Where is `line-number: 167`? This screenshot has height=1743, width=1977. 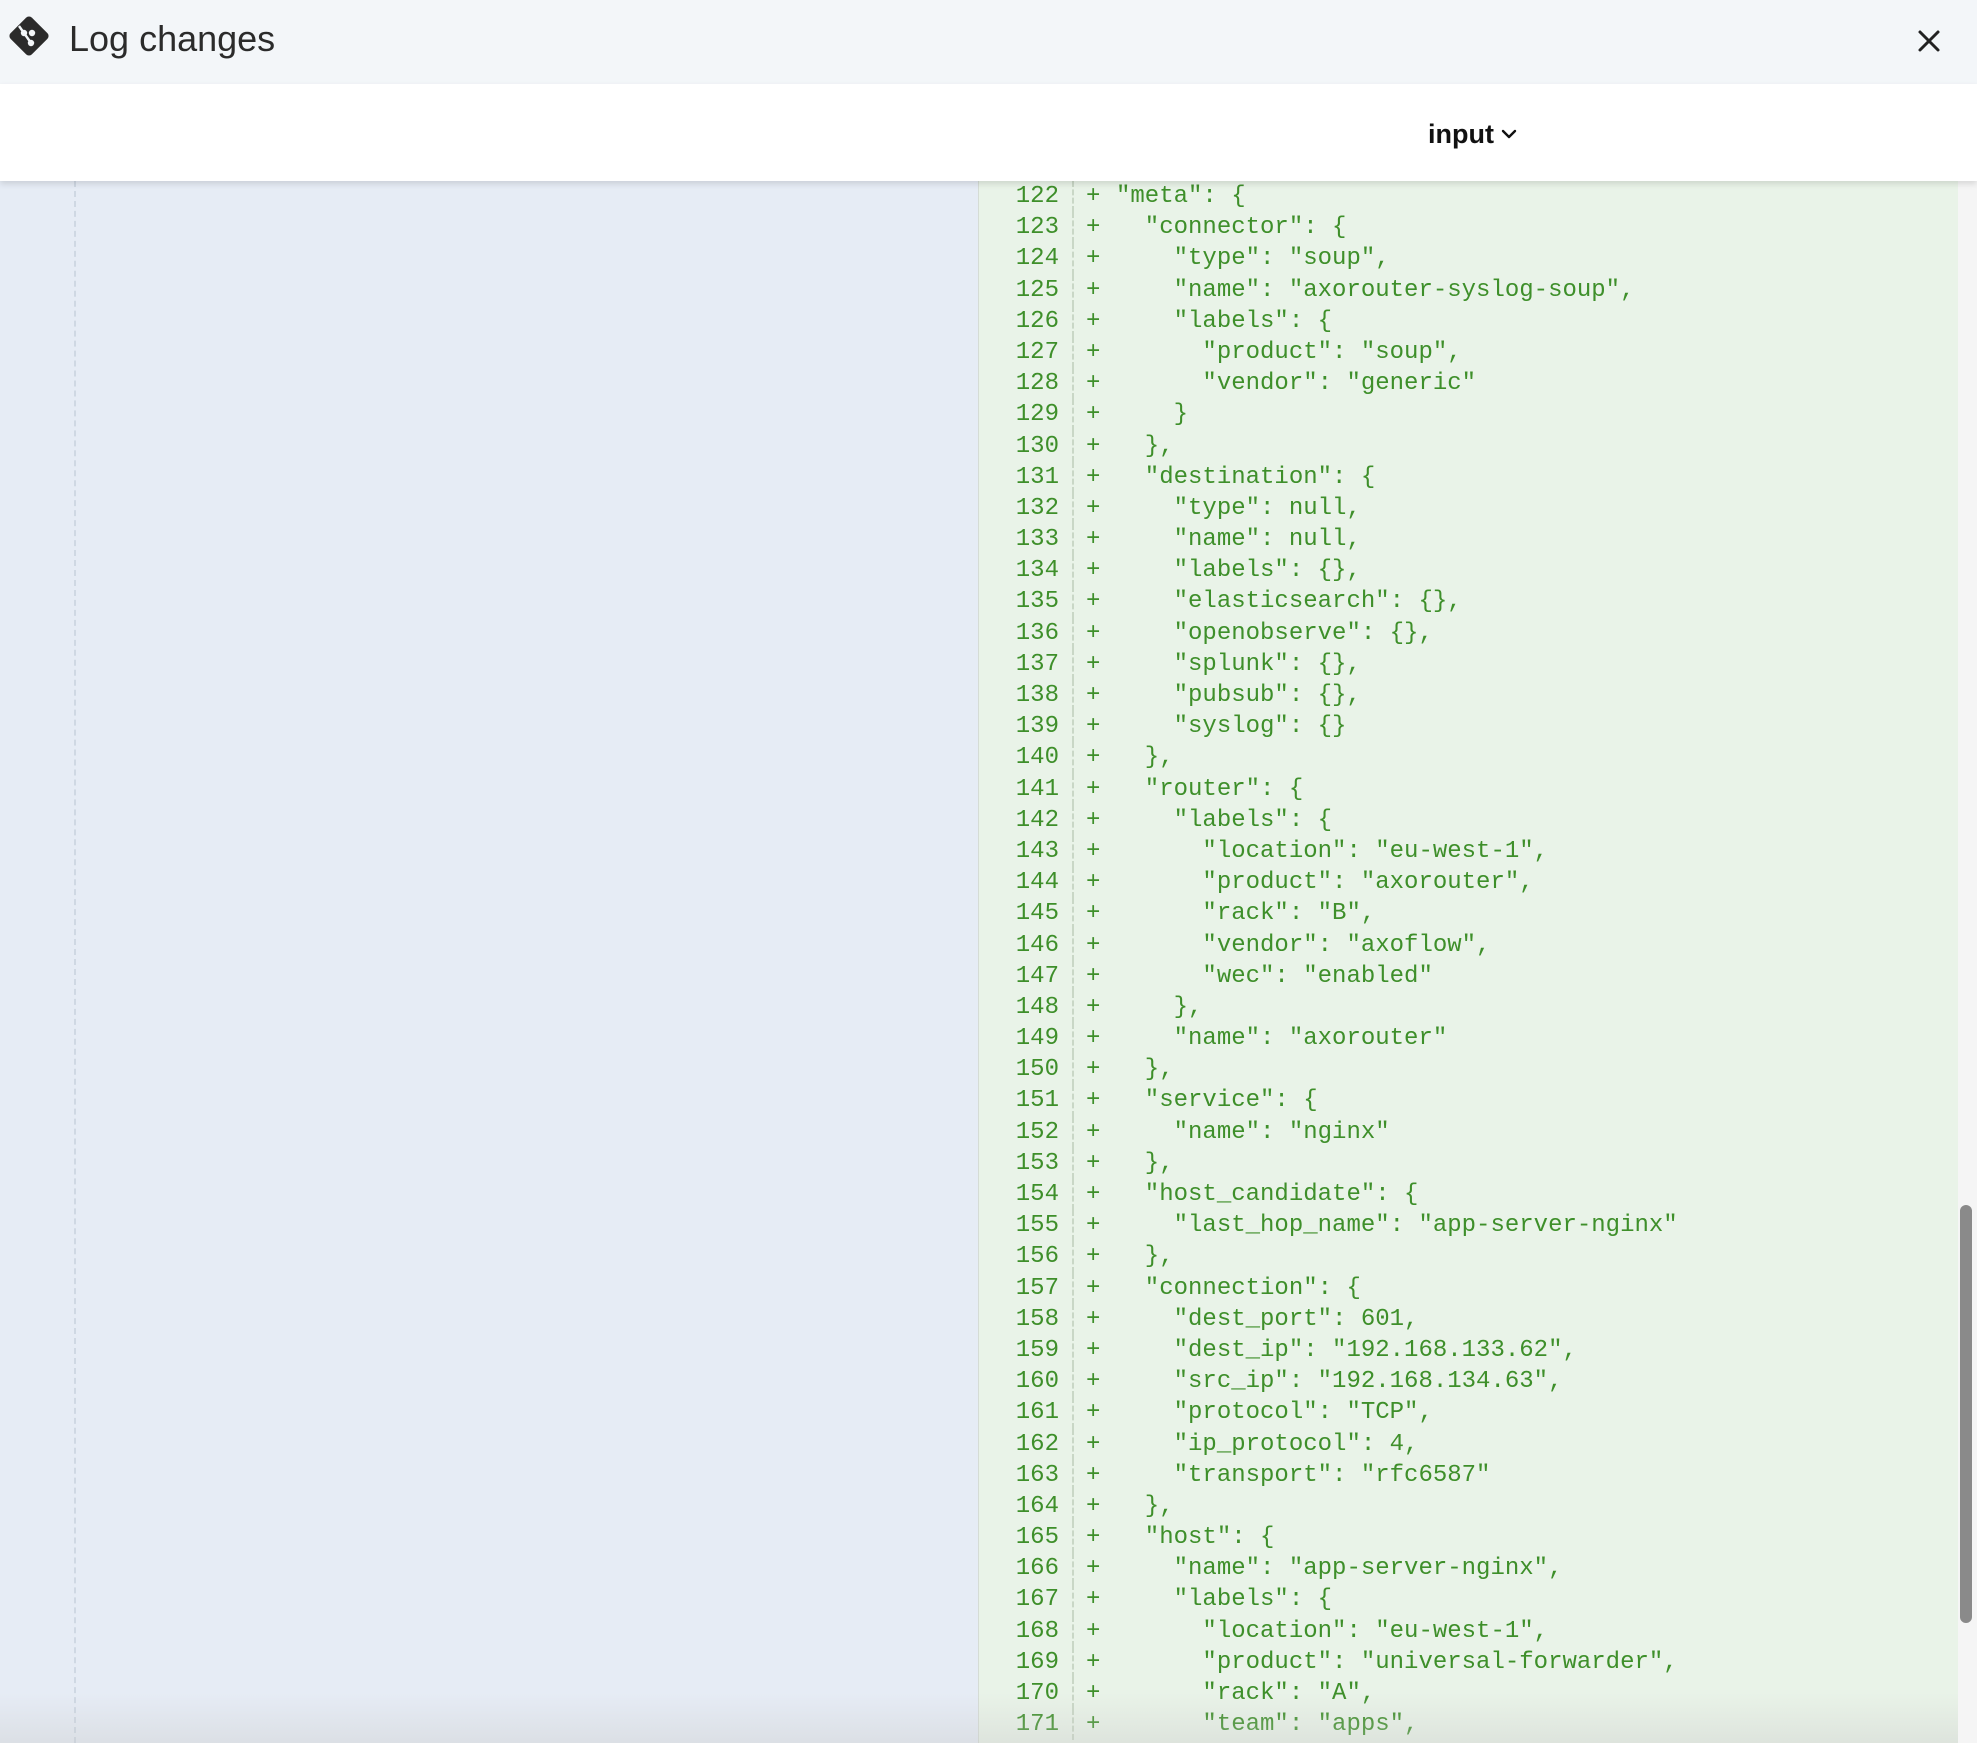 line-number: 167 is located at coordinates (1037, 1600).